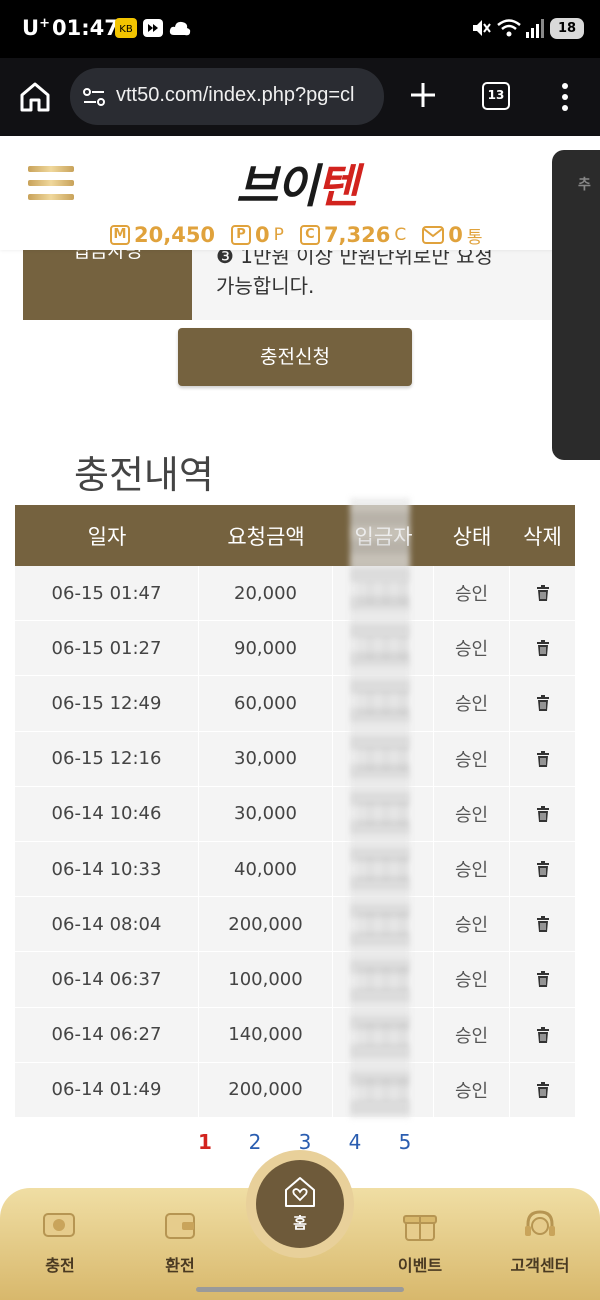 This screenshot has width=600, height=1300. What do you see at coordinates (241, 235) in the screenshot?
I see `point-badge-icon: P` at bounding box center [241, 235].